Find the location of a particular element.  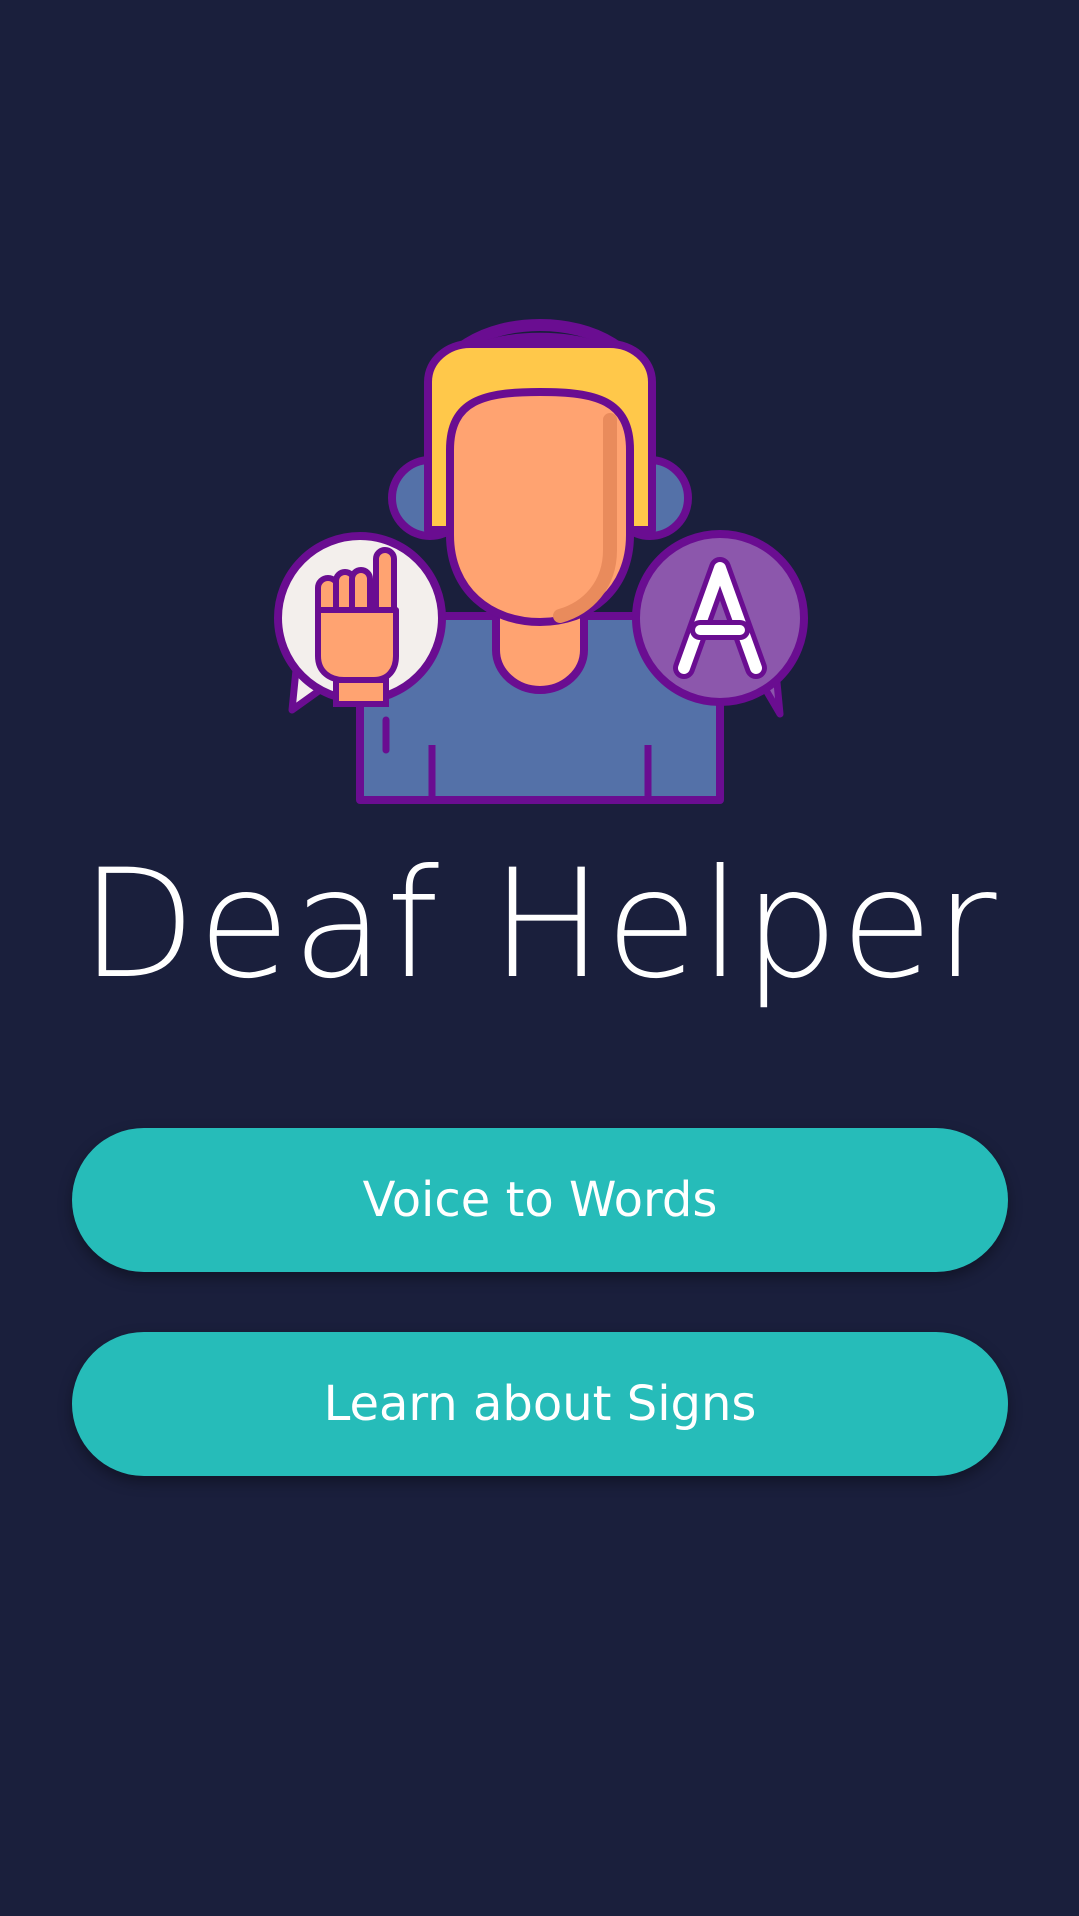

app-title: Deaf Helper is located at coordinates (539, 925).